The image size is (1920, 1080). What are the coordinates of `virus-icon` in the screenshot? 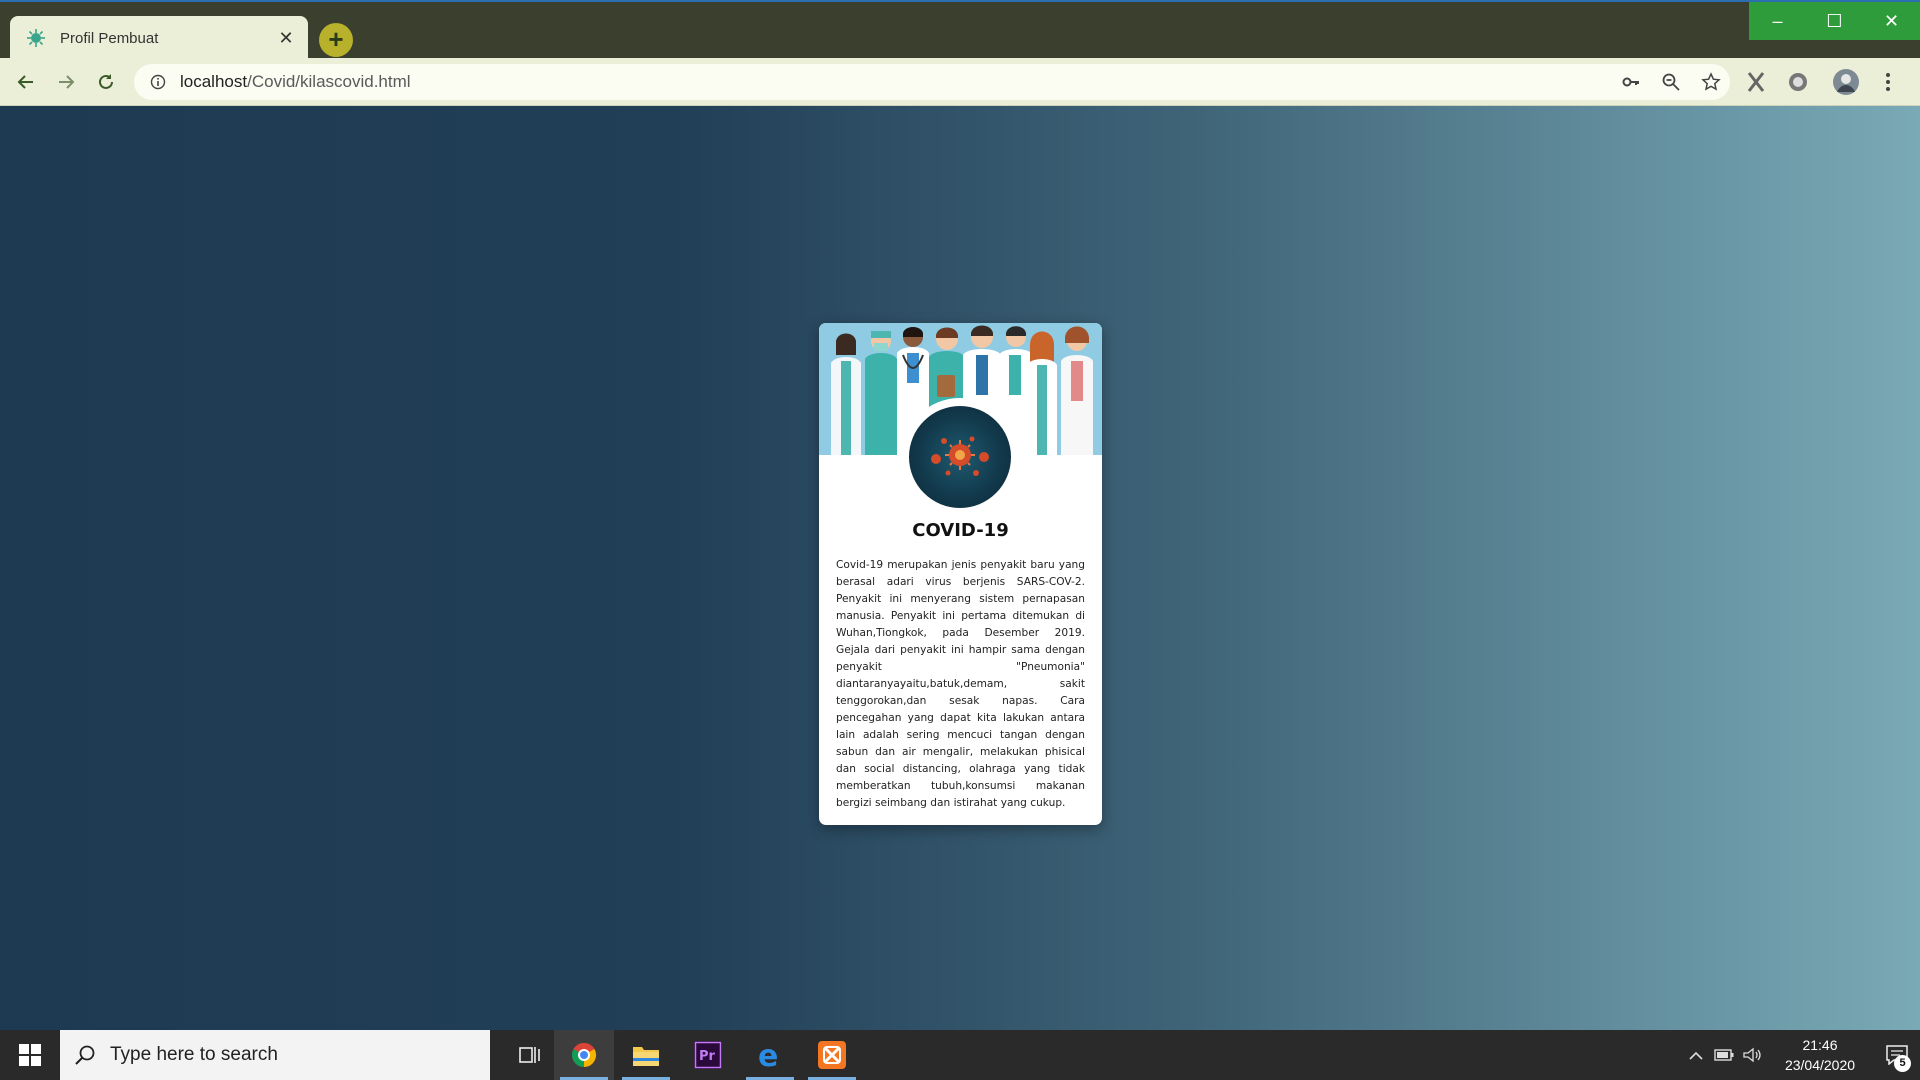 It's located at (960, 456).